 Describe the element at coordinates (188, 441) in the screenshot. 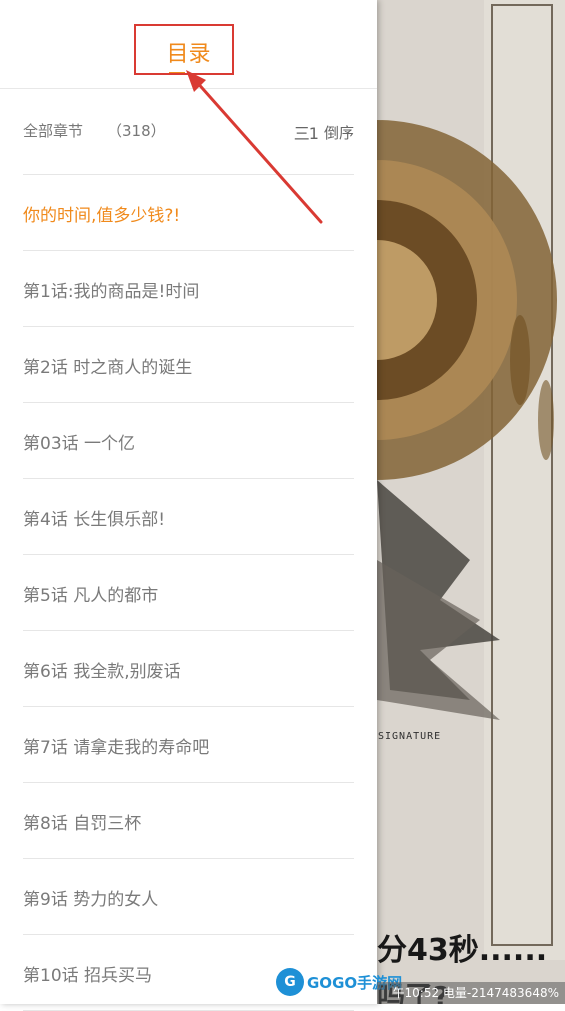

I see `chapter-item: 第03话 一个亿` at that location.